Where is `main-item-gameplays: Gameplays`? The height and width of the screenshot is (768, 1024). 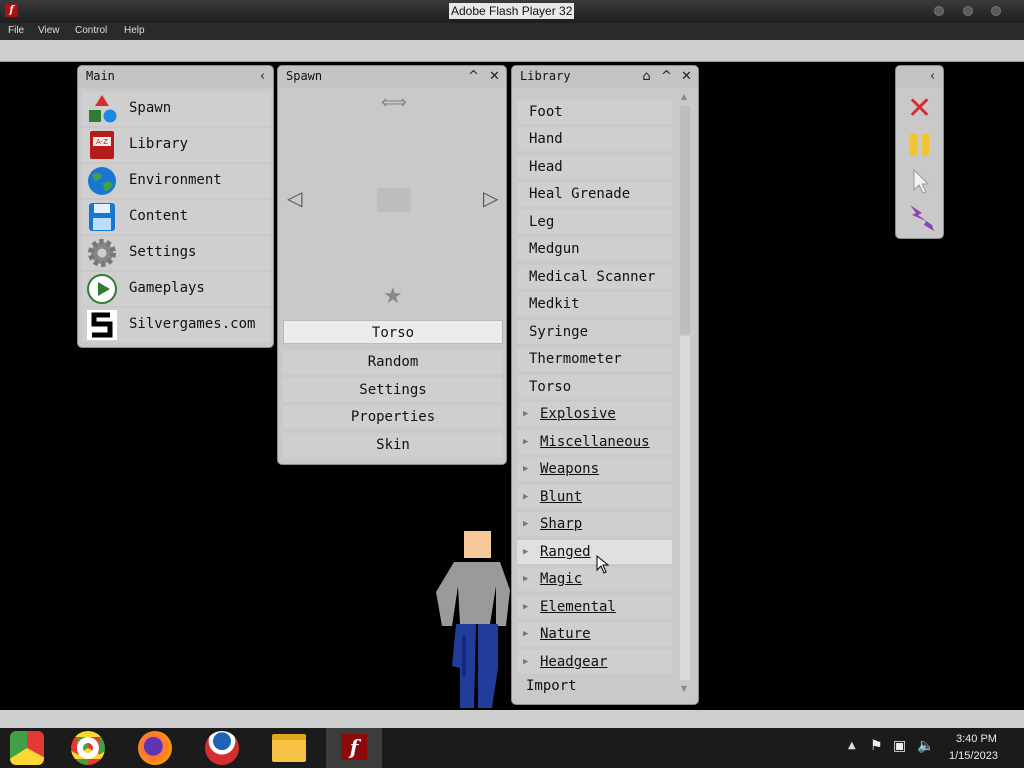 main-item-gameplays: Gameplays is located at coordinates (176, 289).